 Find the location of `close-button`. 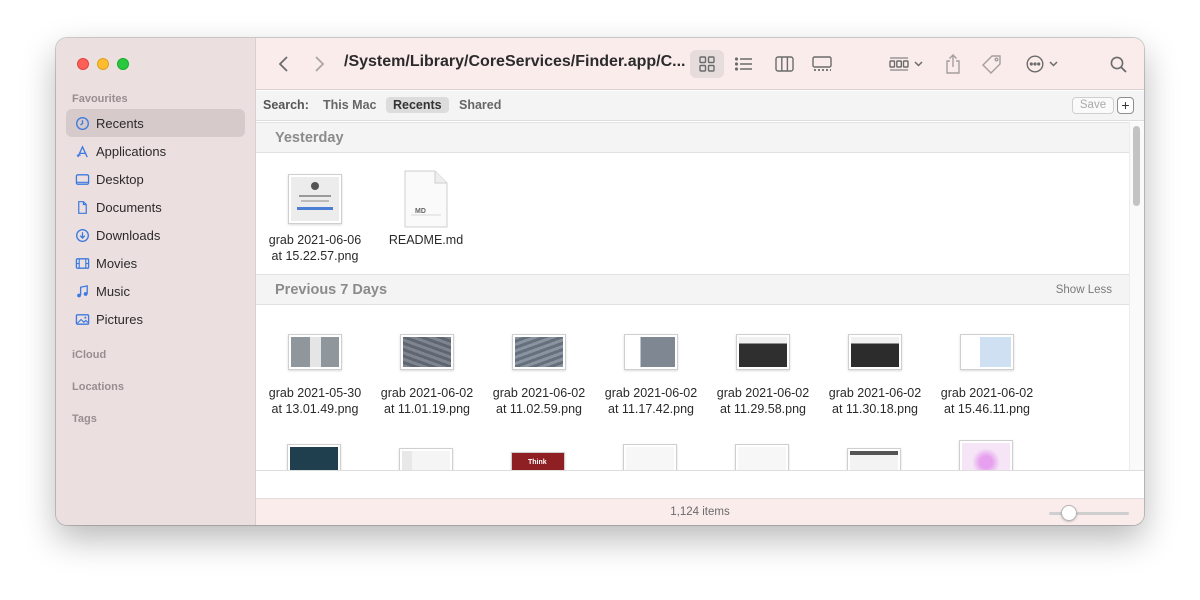

close-button is located at coordinates (83, 64).